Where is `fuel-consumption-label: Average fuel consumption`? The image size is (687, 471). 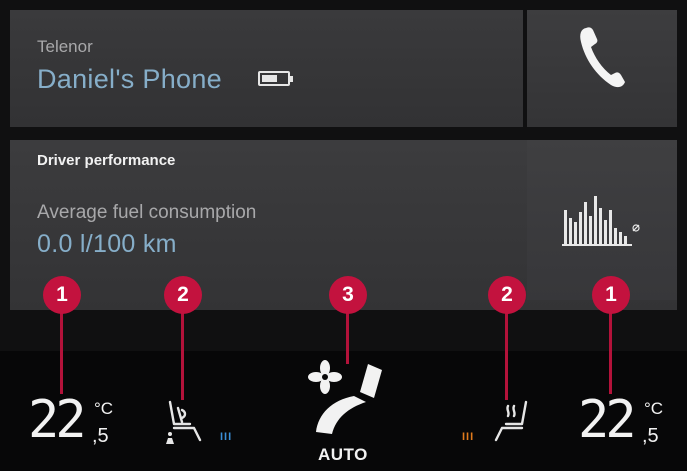
fuel-consumption-label: Average fuel consumption is located at coordinates (147, 212).